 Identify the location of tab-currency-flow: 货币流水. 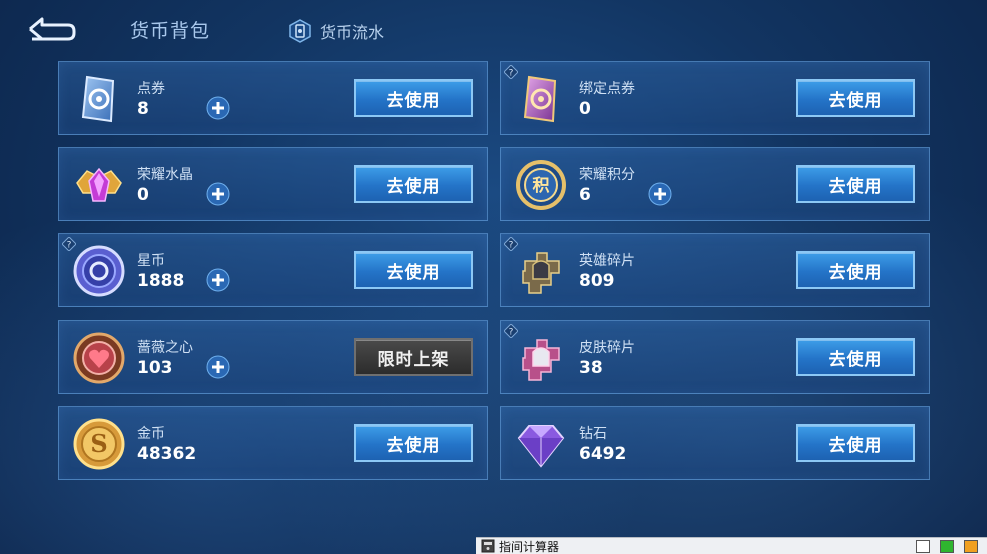
(336, 31).